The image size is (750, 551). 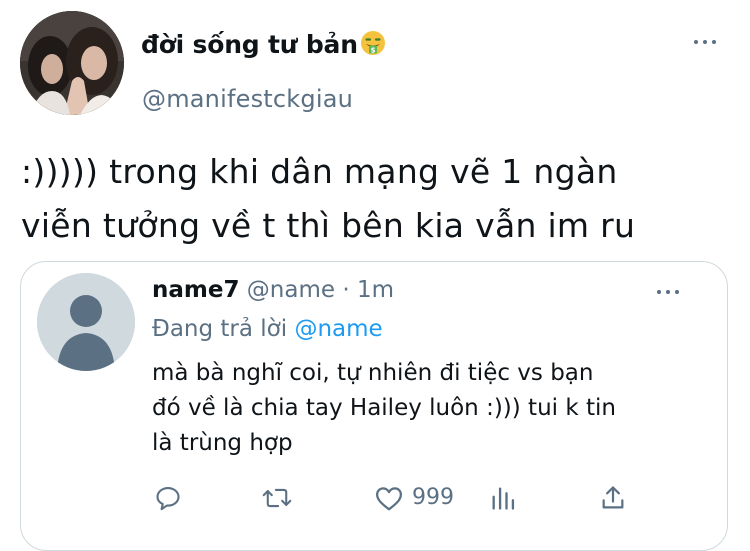 I want to click on tweet-text-line: :))))) trong khi dân mạng vẽ 1 ngàn, so click(x=319, y=171).